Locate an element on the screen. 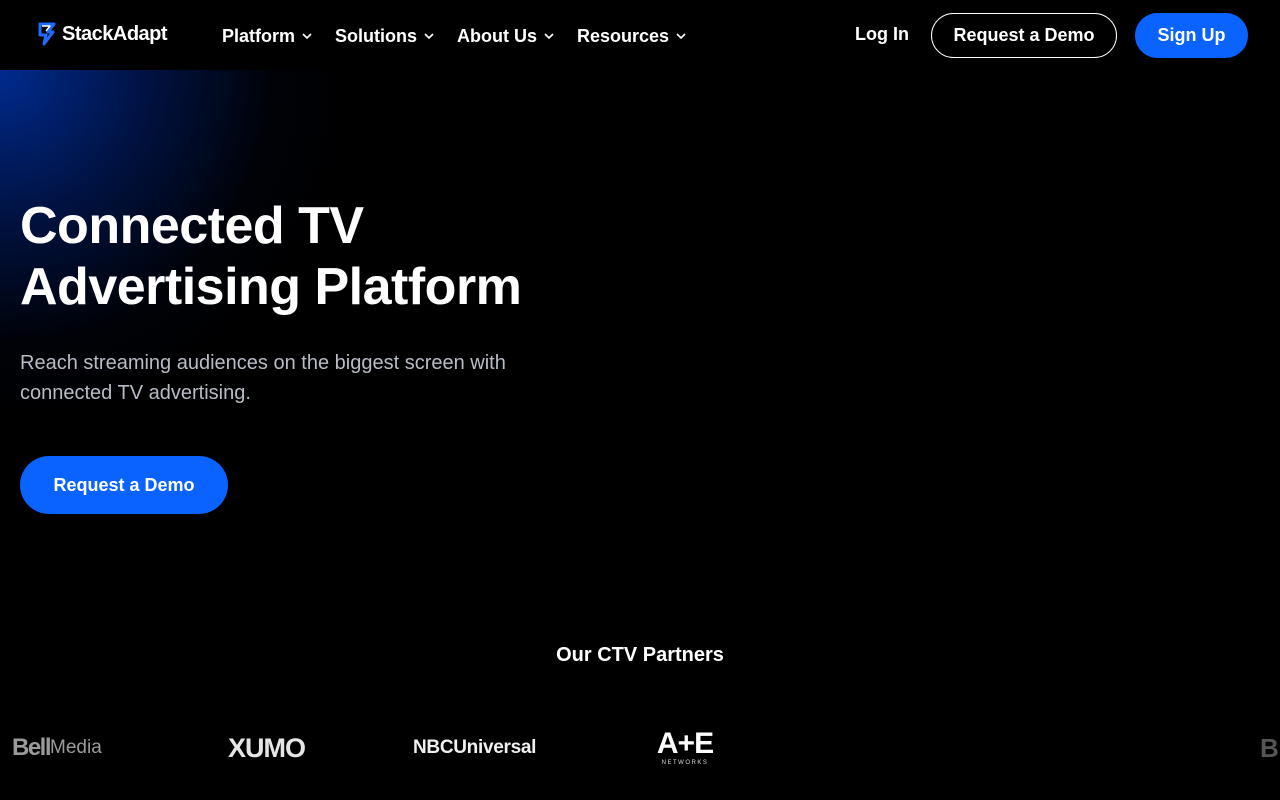 This screenshot has width=1280, height=800. nav-item-label: Platform is located at coordinates (259, 35).